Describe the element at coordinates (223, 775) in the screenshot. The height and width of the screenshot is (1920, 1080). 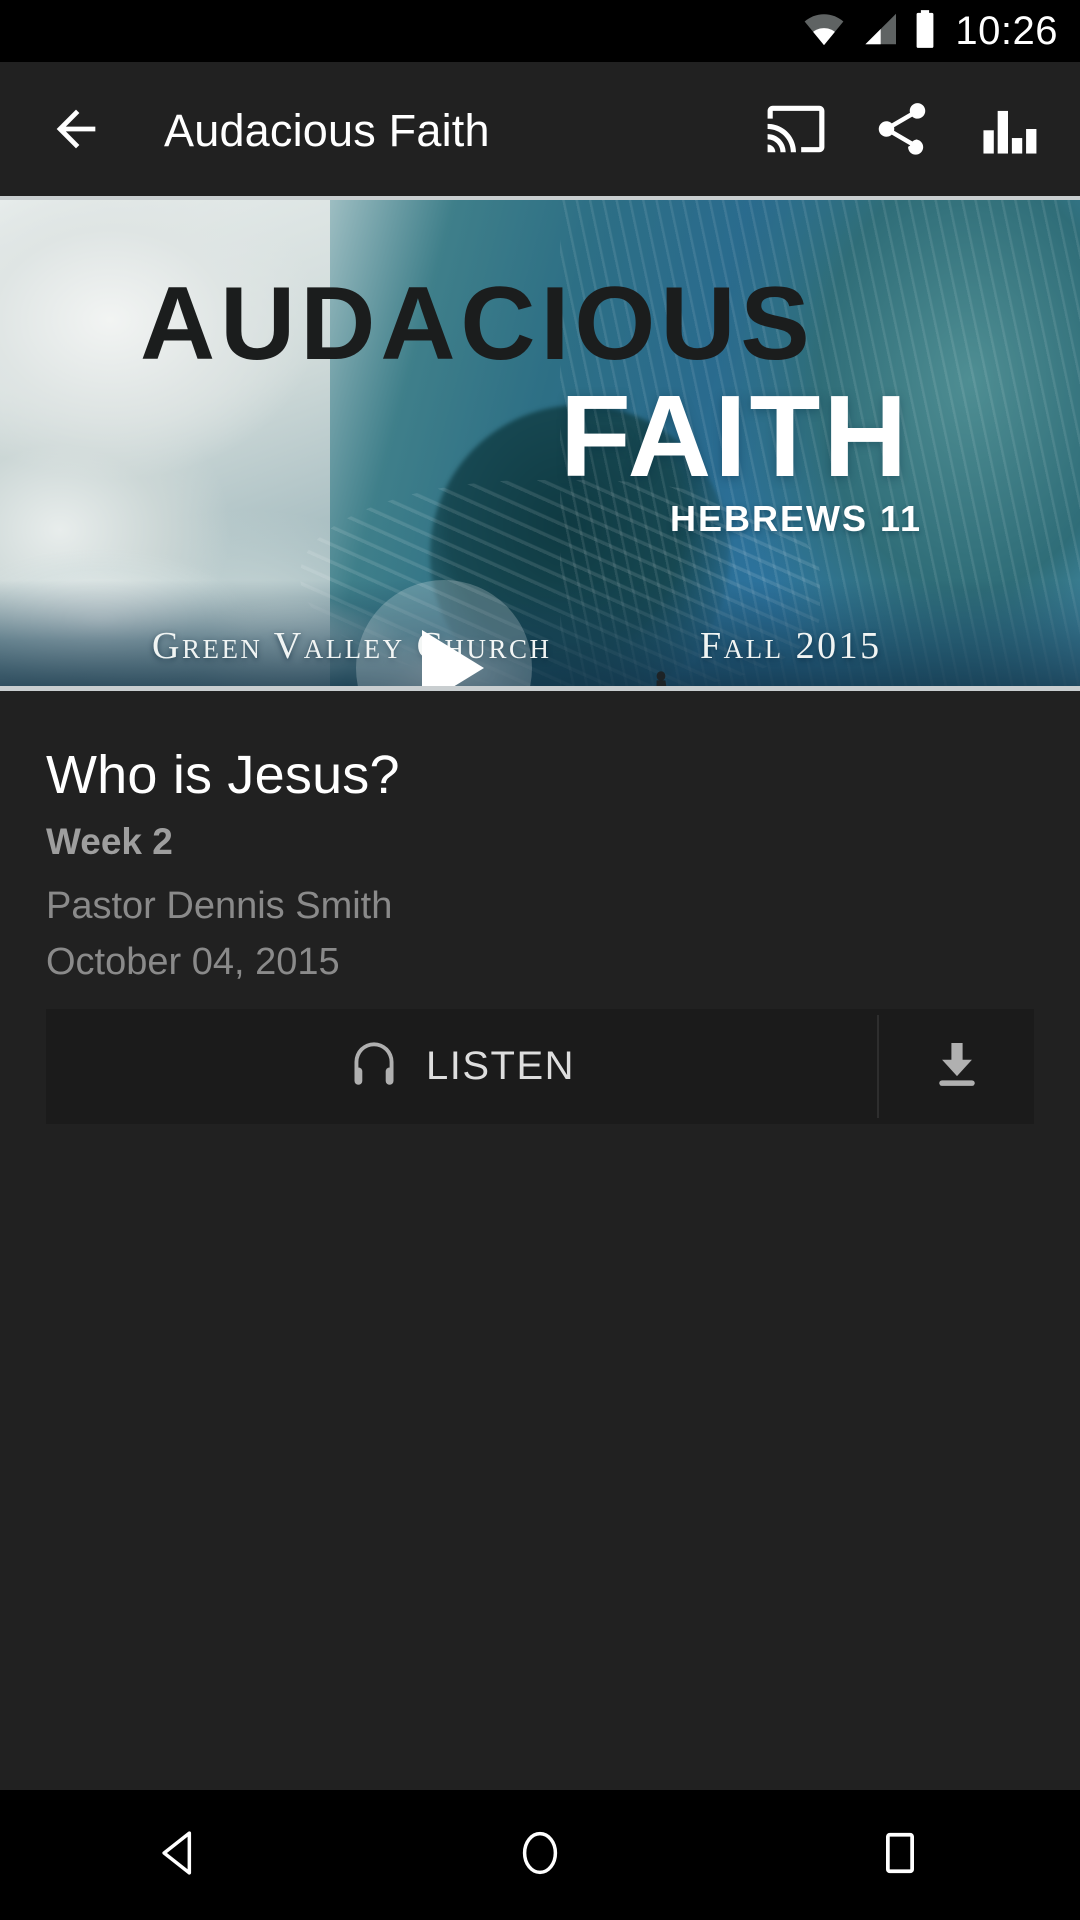
I see `sermon-title: Who is Jesus?` at that location.